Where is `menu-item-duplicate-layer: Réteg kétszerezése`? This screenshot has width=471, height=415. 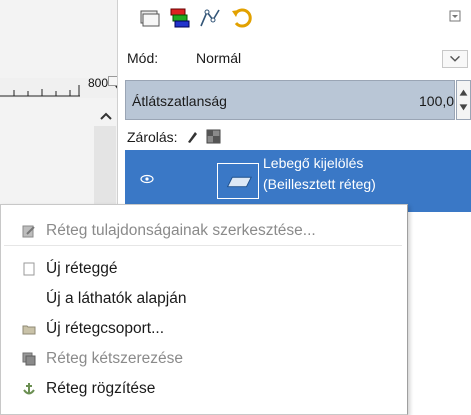
menu-item-duplicate-layer: Réteg kétszerezése is located at coordinates (203, 359).